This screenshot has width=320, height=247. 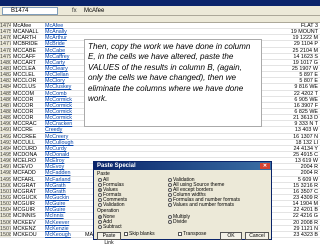 I want to click on row-number: 1478, so click(x=5, y=50).